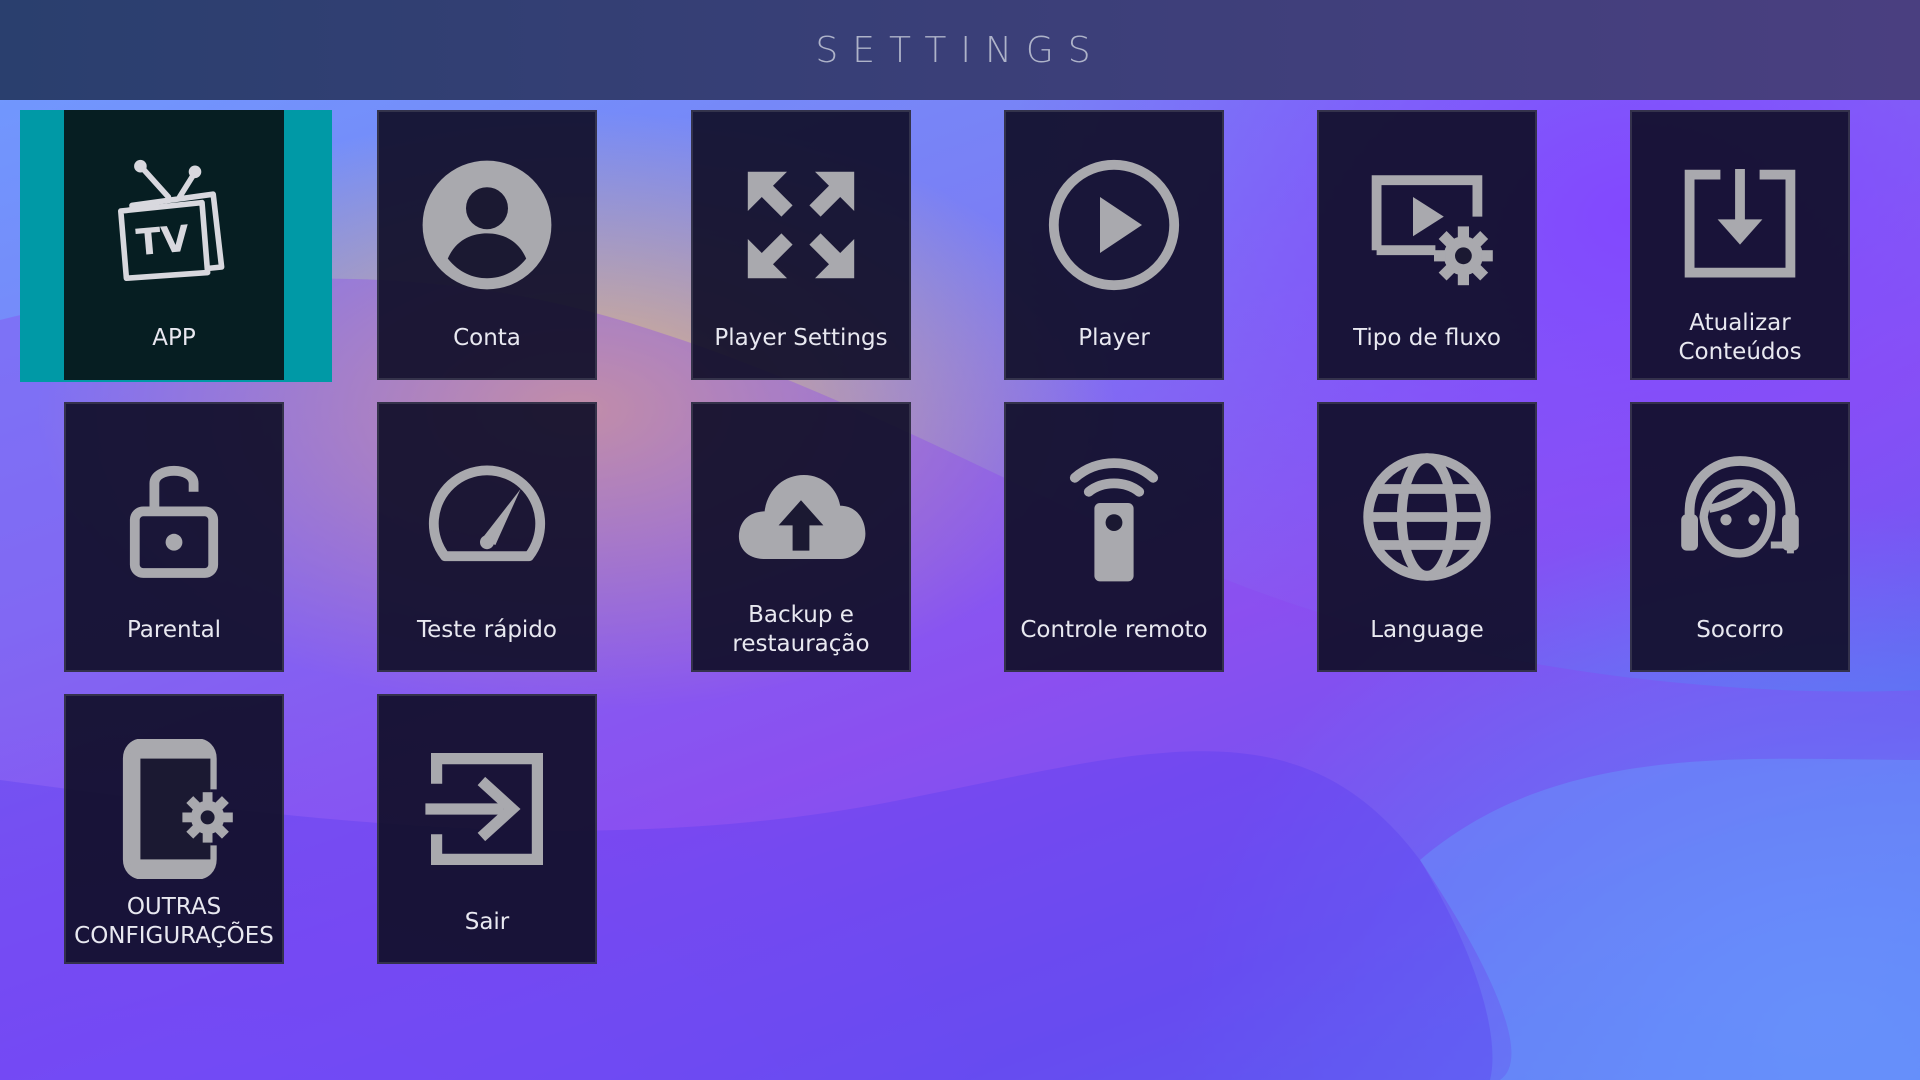 The width and height of the screenshot is (1920, 1080). What do you see at coordinates (1114, 517) in the screenshot?
I see `remote-control-icon` at bounding box center [1114, 517].